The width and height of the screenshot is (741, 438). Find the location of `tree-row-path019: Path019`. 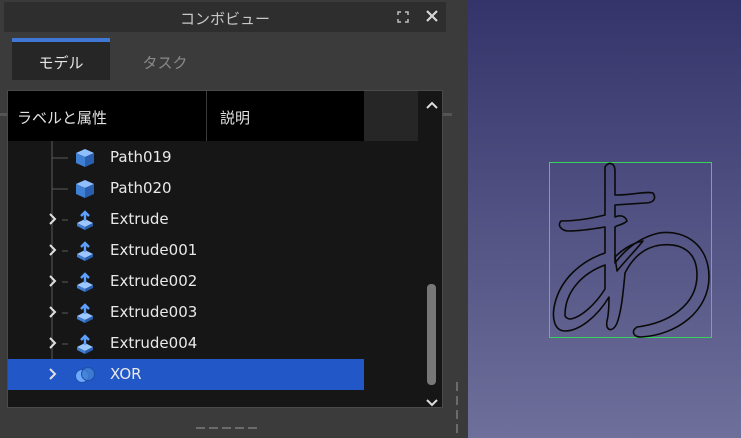

tree-row-path019: Path019 is located at coordinates (186, 157).